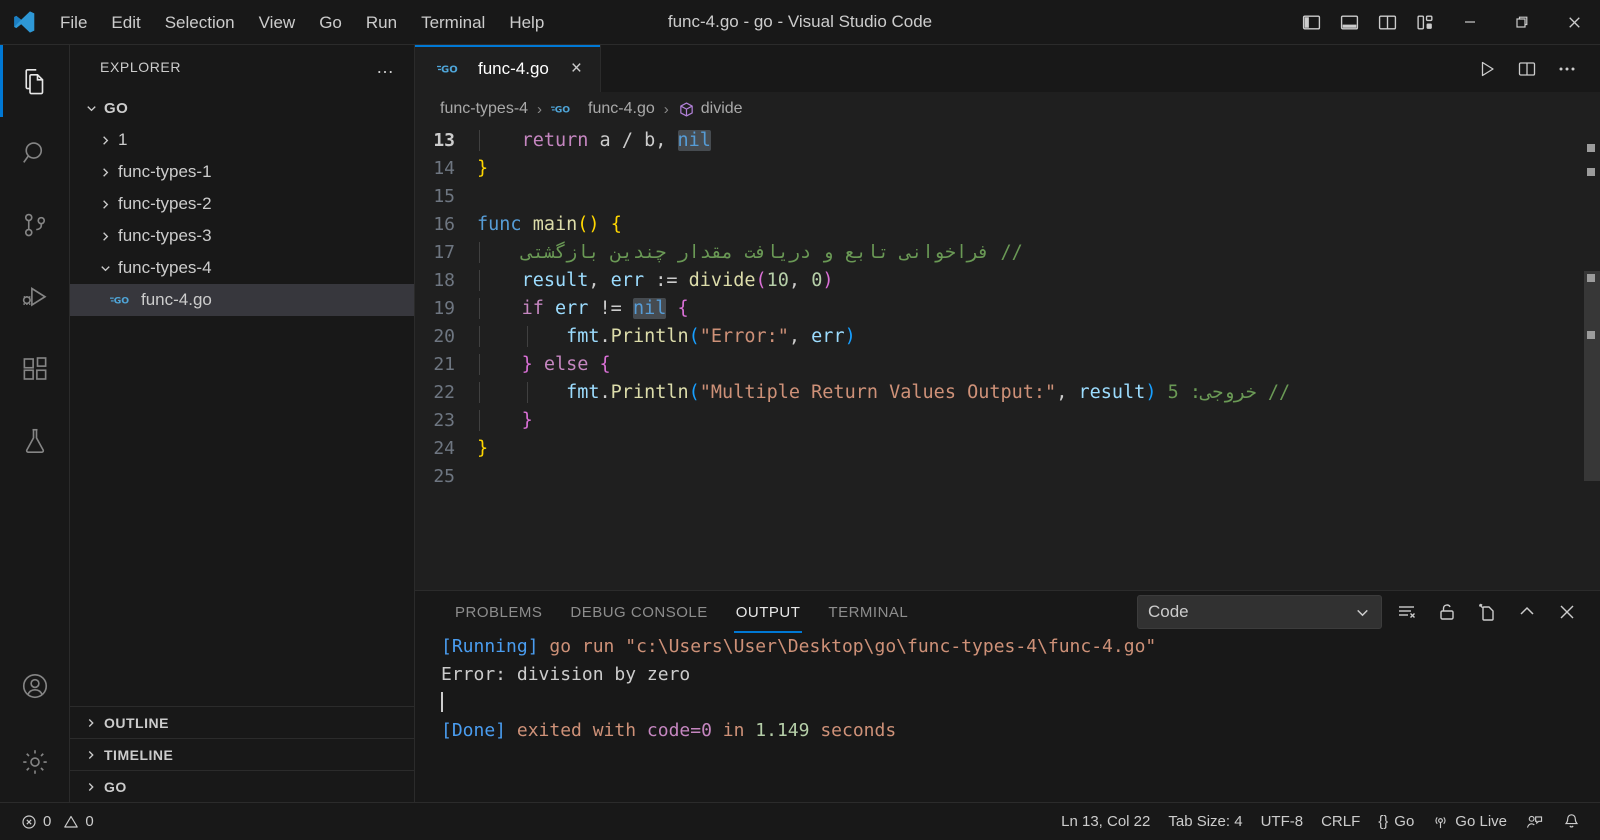 The height and width of the screenshot is (840, 1600). I want to click on tree-item-1: 1, so click(242, 140).